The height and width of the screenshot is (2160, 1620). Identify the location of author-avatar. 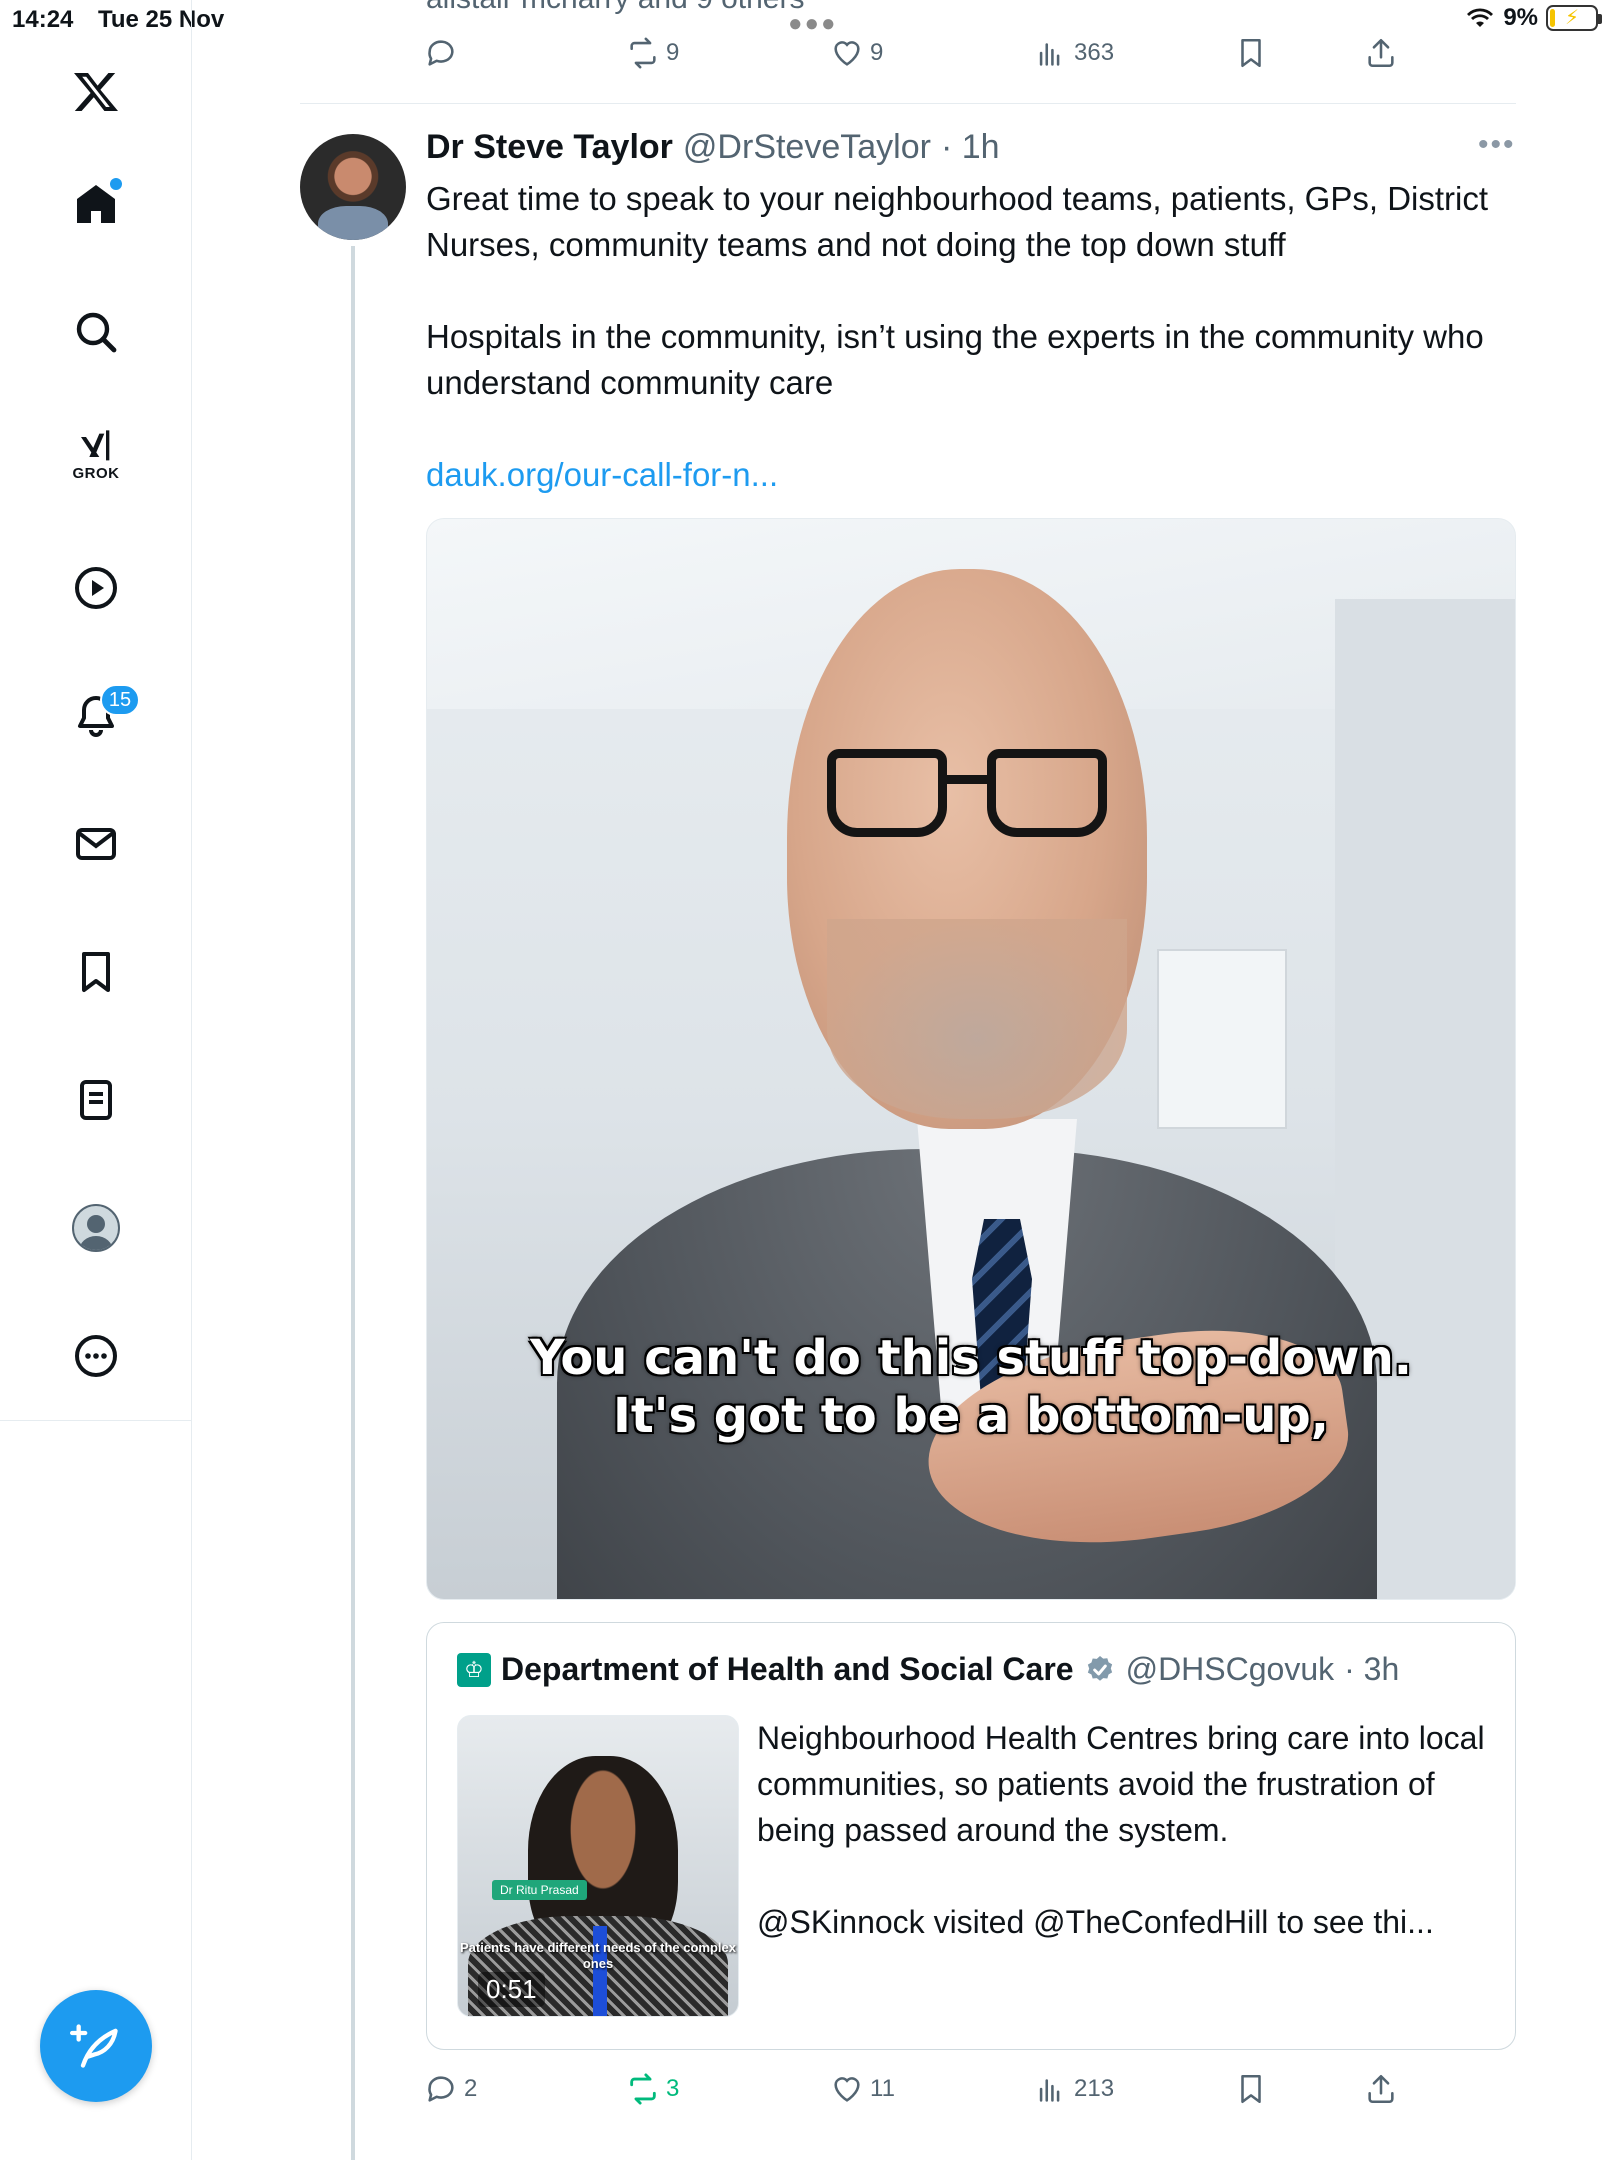
(353, 187).